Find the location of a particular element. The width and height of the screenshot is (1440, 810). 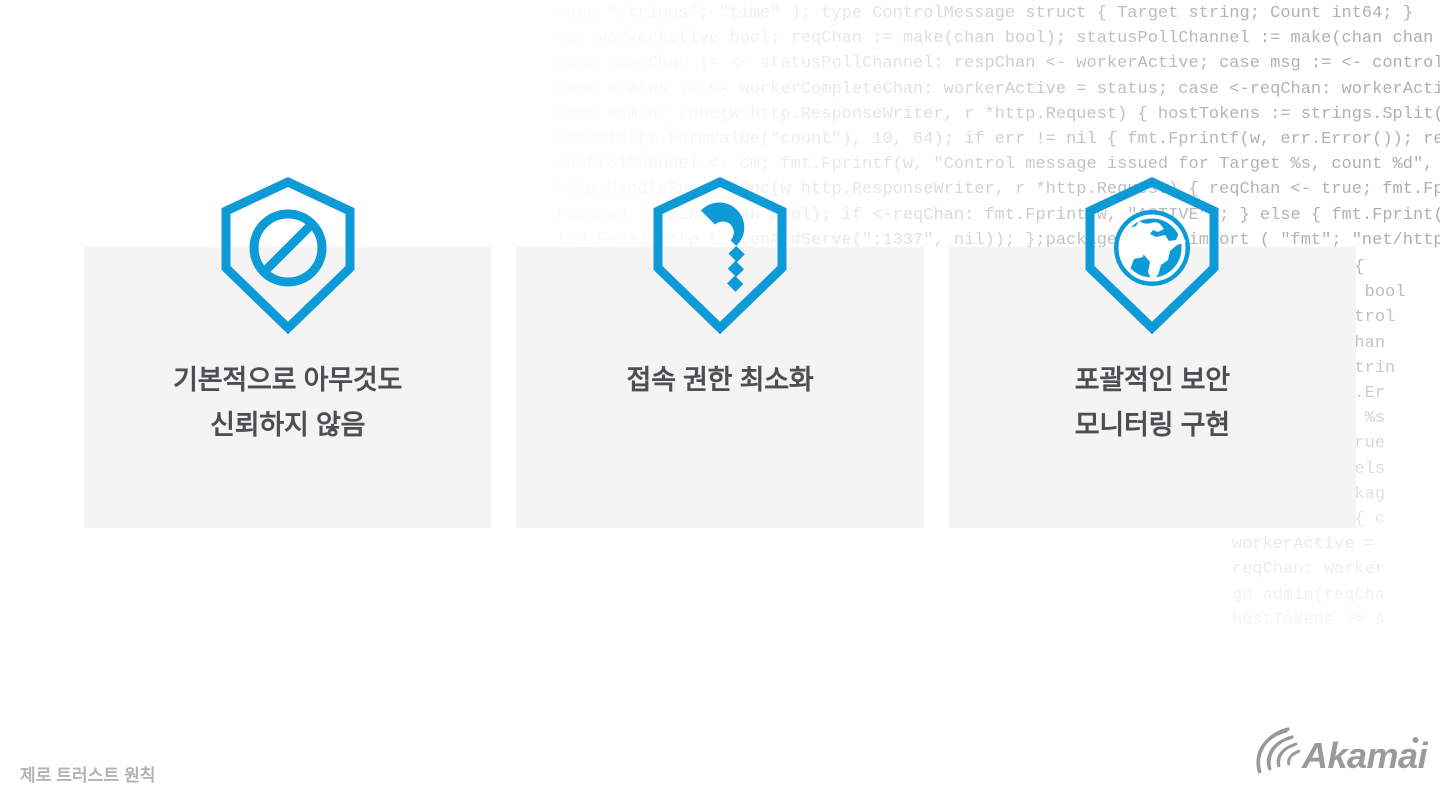

principle-card-3: 포괄적인 보안 모니터링 구현 is located at coordinates (1152, 352).